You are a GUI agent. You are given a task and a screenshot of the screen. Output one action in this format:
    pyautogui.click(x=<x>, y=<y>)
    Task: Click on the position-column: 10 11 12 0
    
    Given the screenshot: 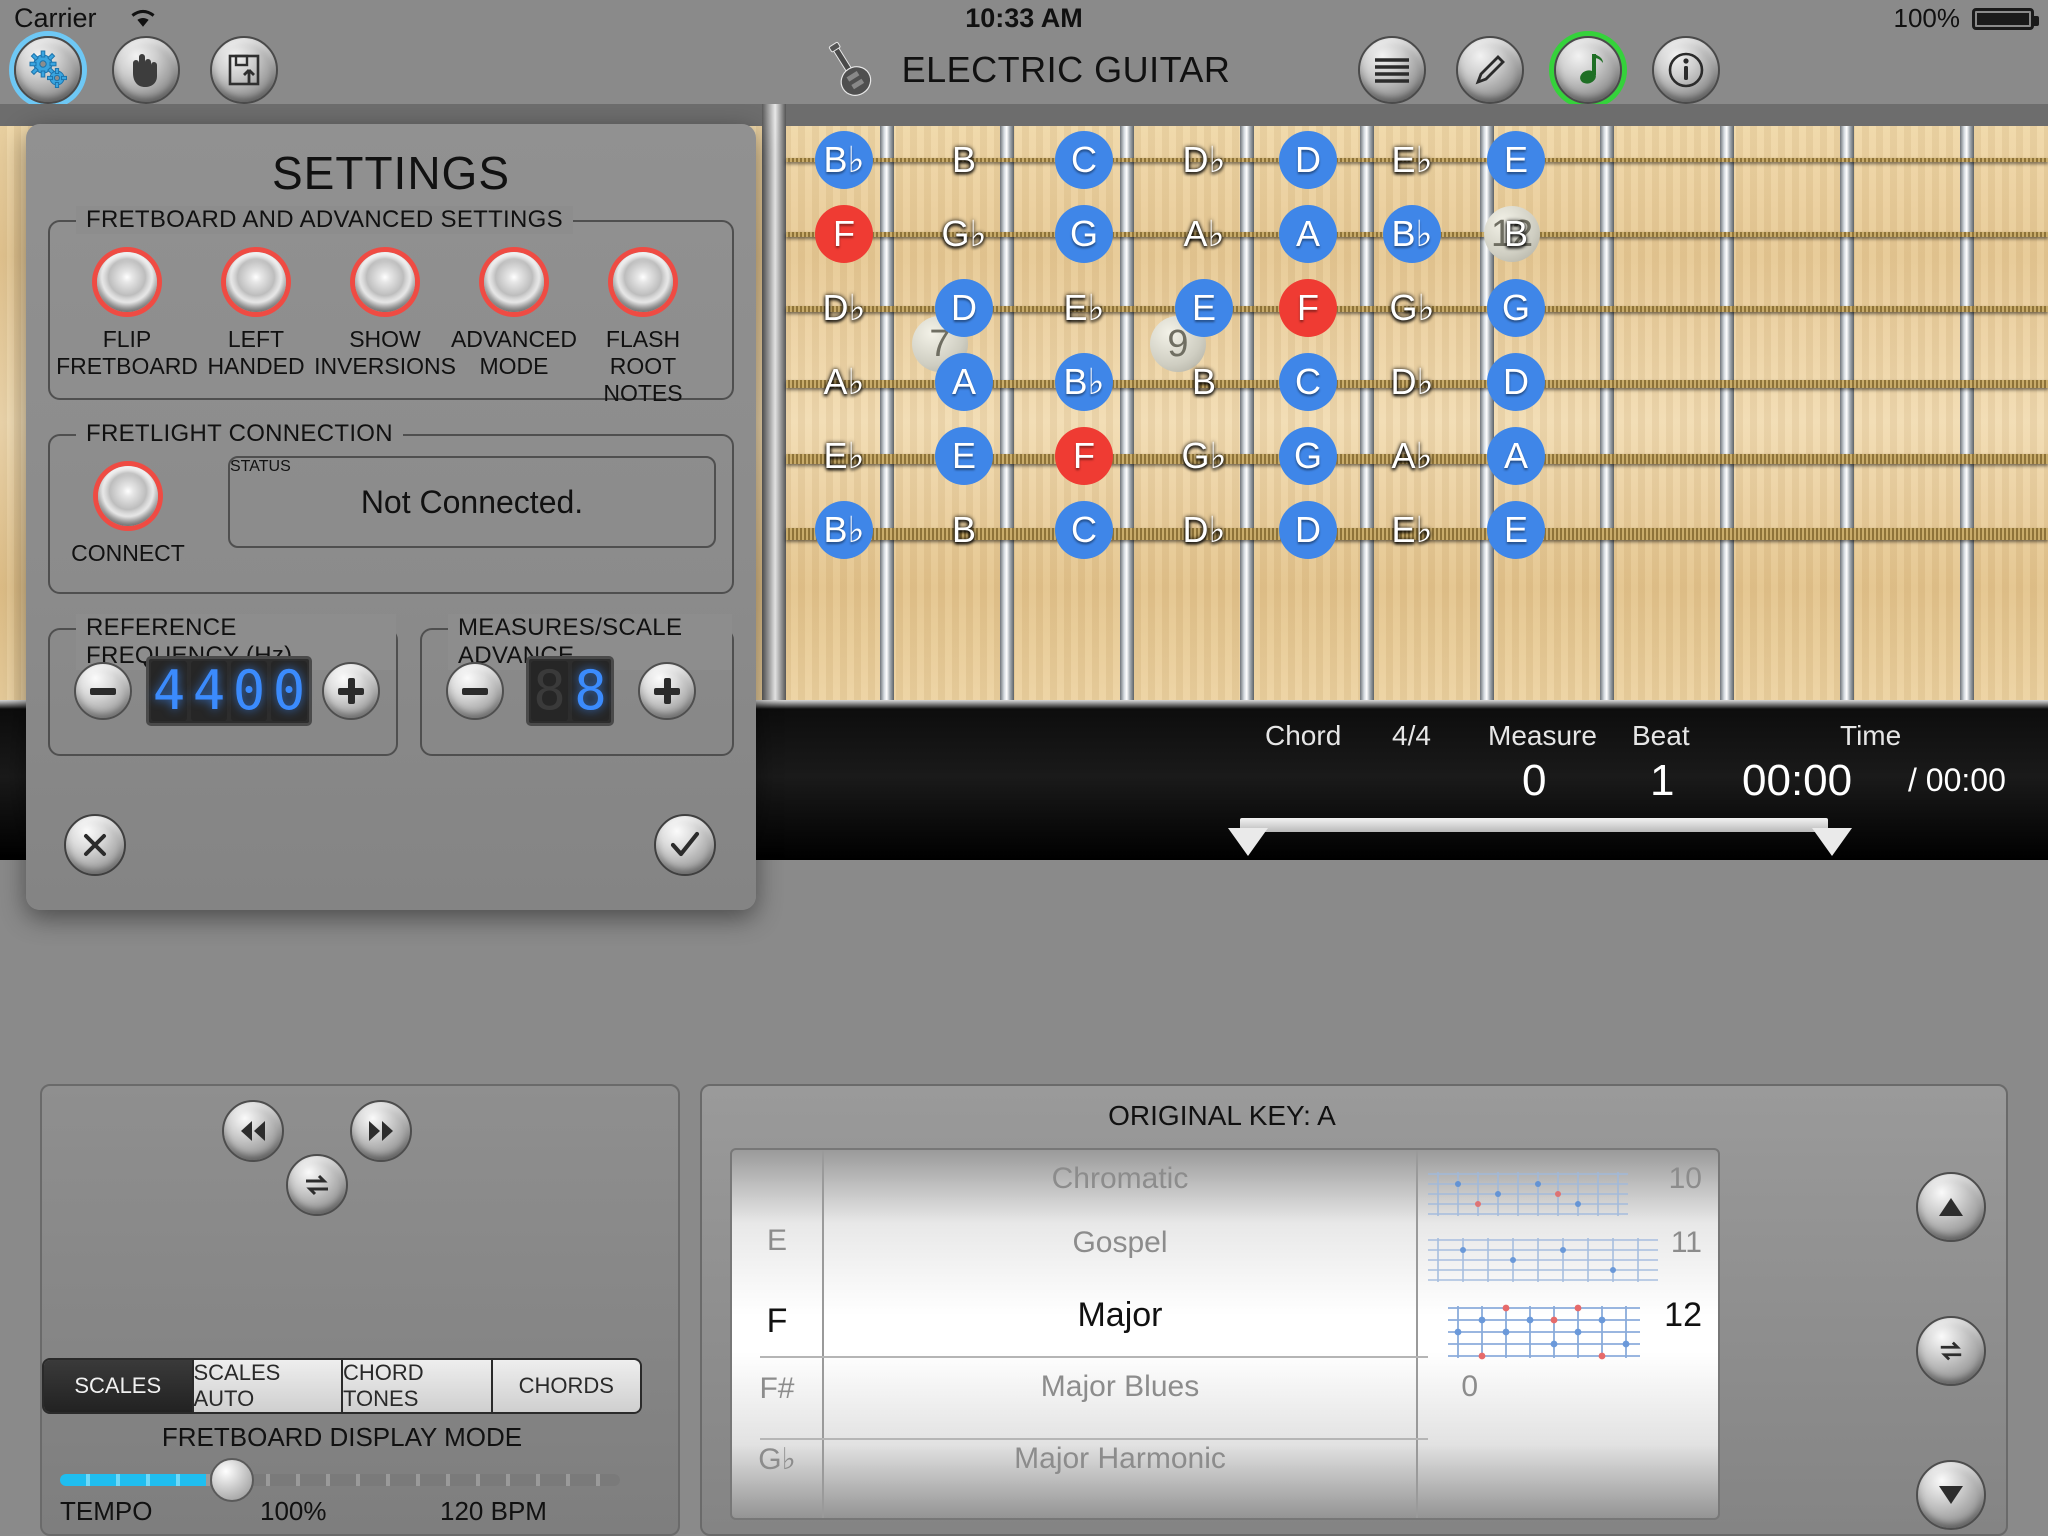 What is the action you would take?
    pyautogui.click(x=1568, y=1334)
    